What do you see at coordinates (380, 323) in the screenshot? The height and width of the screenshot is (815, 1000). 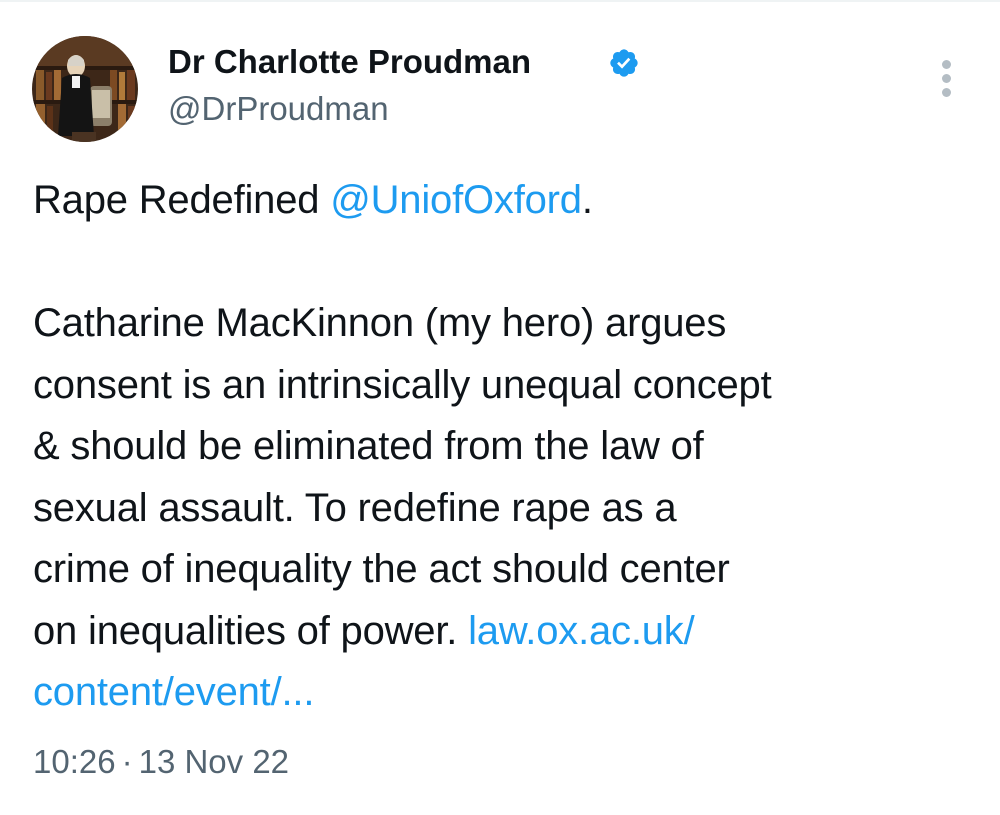 I see `tweet-line: Catharine MacKinnon (my hero) argues` at bounding box center [380, 323].